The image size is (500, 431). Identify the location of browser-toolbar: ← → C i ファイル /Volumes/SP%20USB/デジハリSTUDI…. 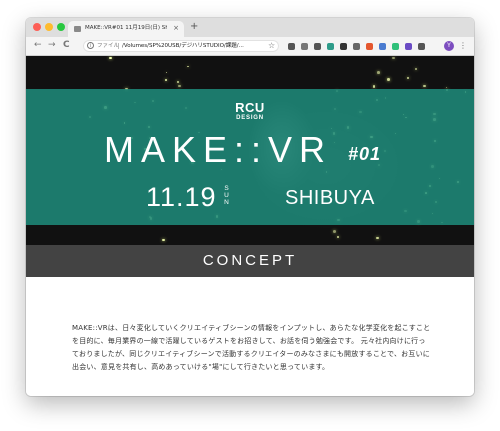
(250, 46).